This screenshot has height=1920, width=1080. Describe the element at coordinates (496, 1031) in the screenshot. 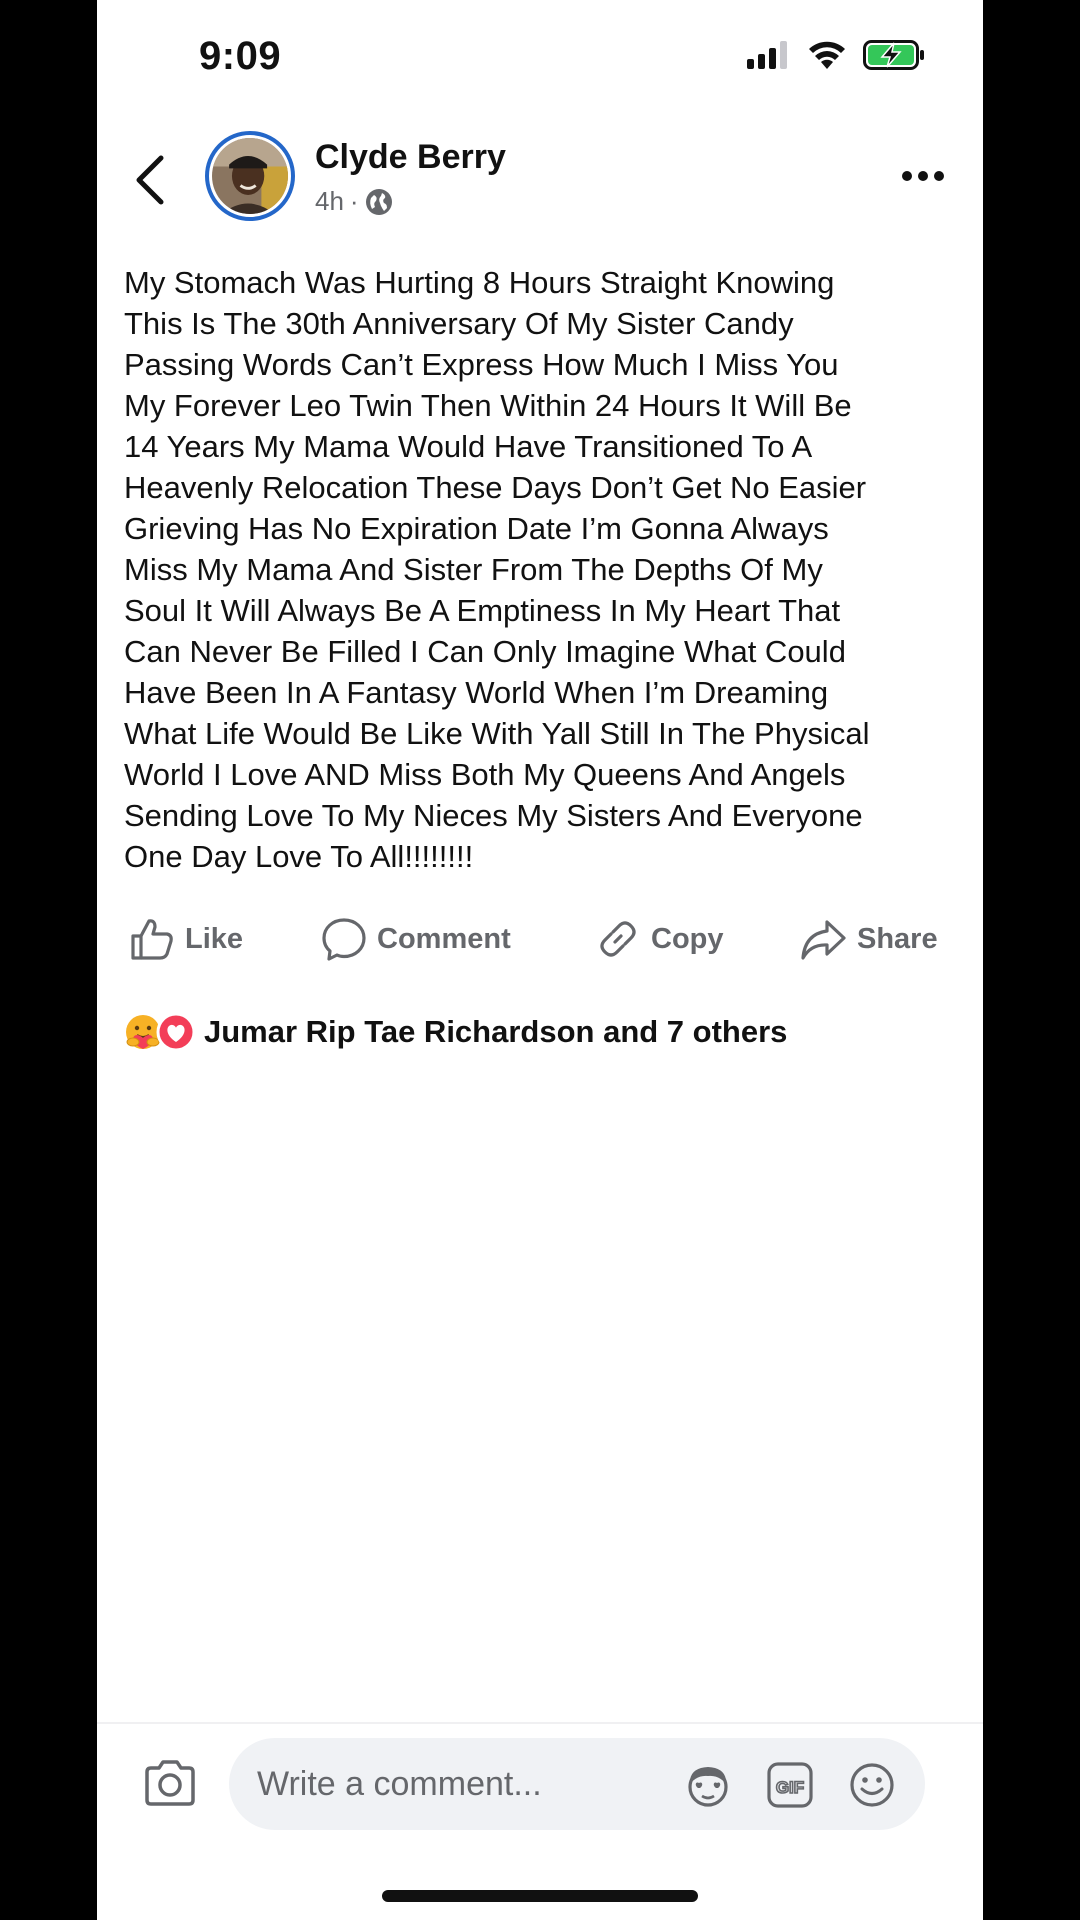

I see `reactions-summary-text: Jumar Rip Tae Richardson and 7 others` at that location.